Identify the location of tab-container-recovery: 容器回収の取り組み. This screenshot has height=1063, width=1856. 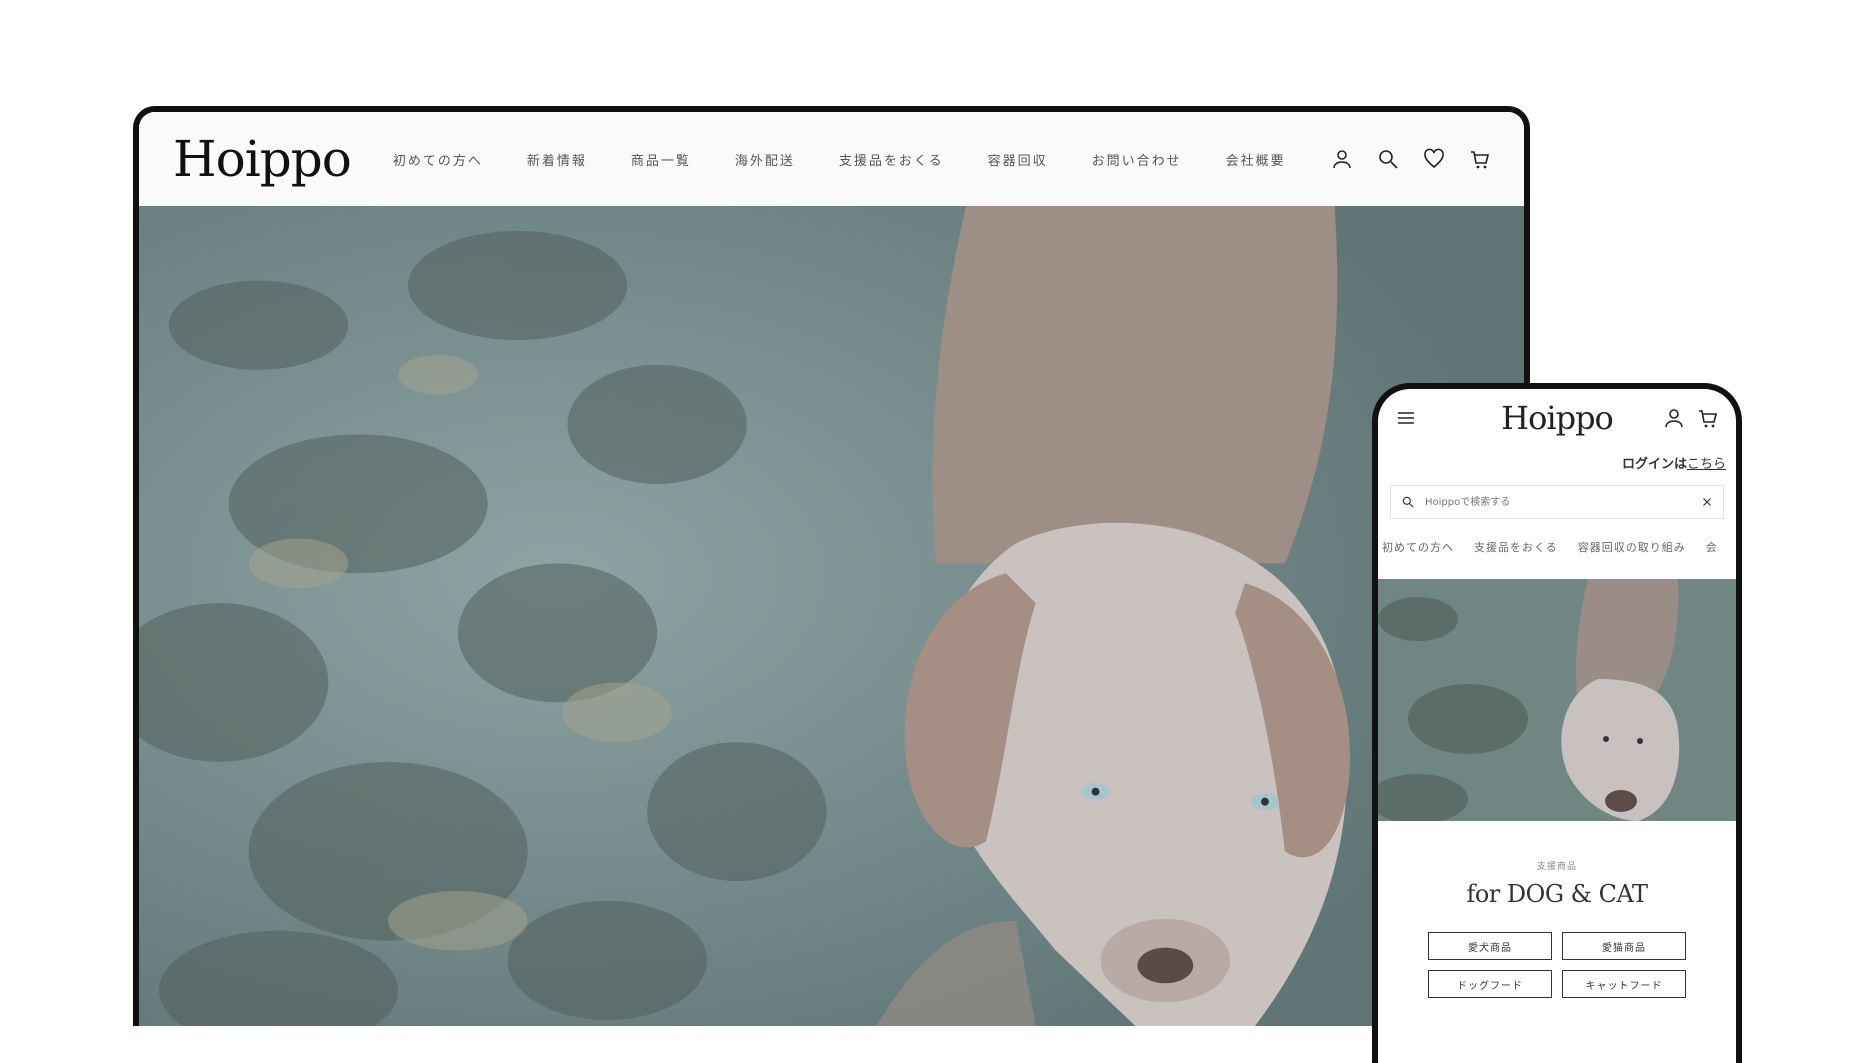
(1632, 547).